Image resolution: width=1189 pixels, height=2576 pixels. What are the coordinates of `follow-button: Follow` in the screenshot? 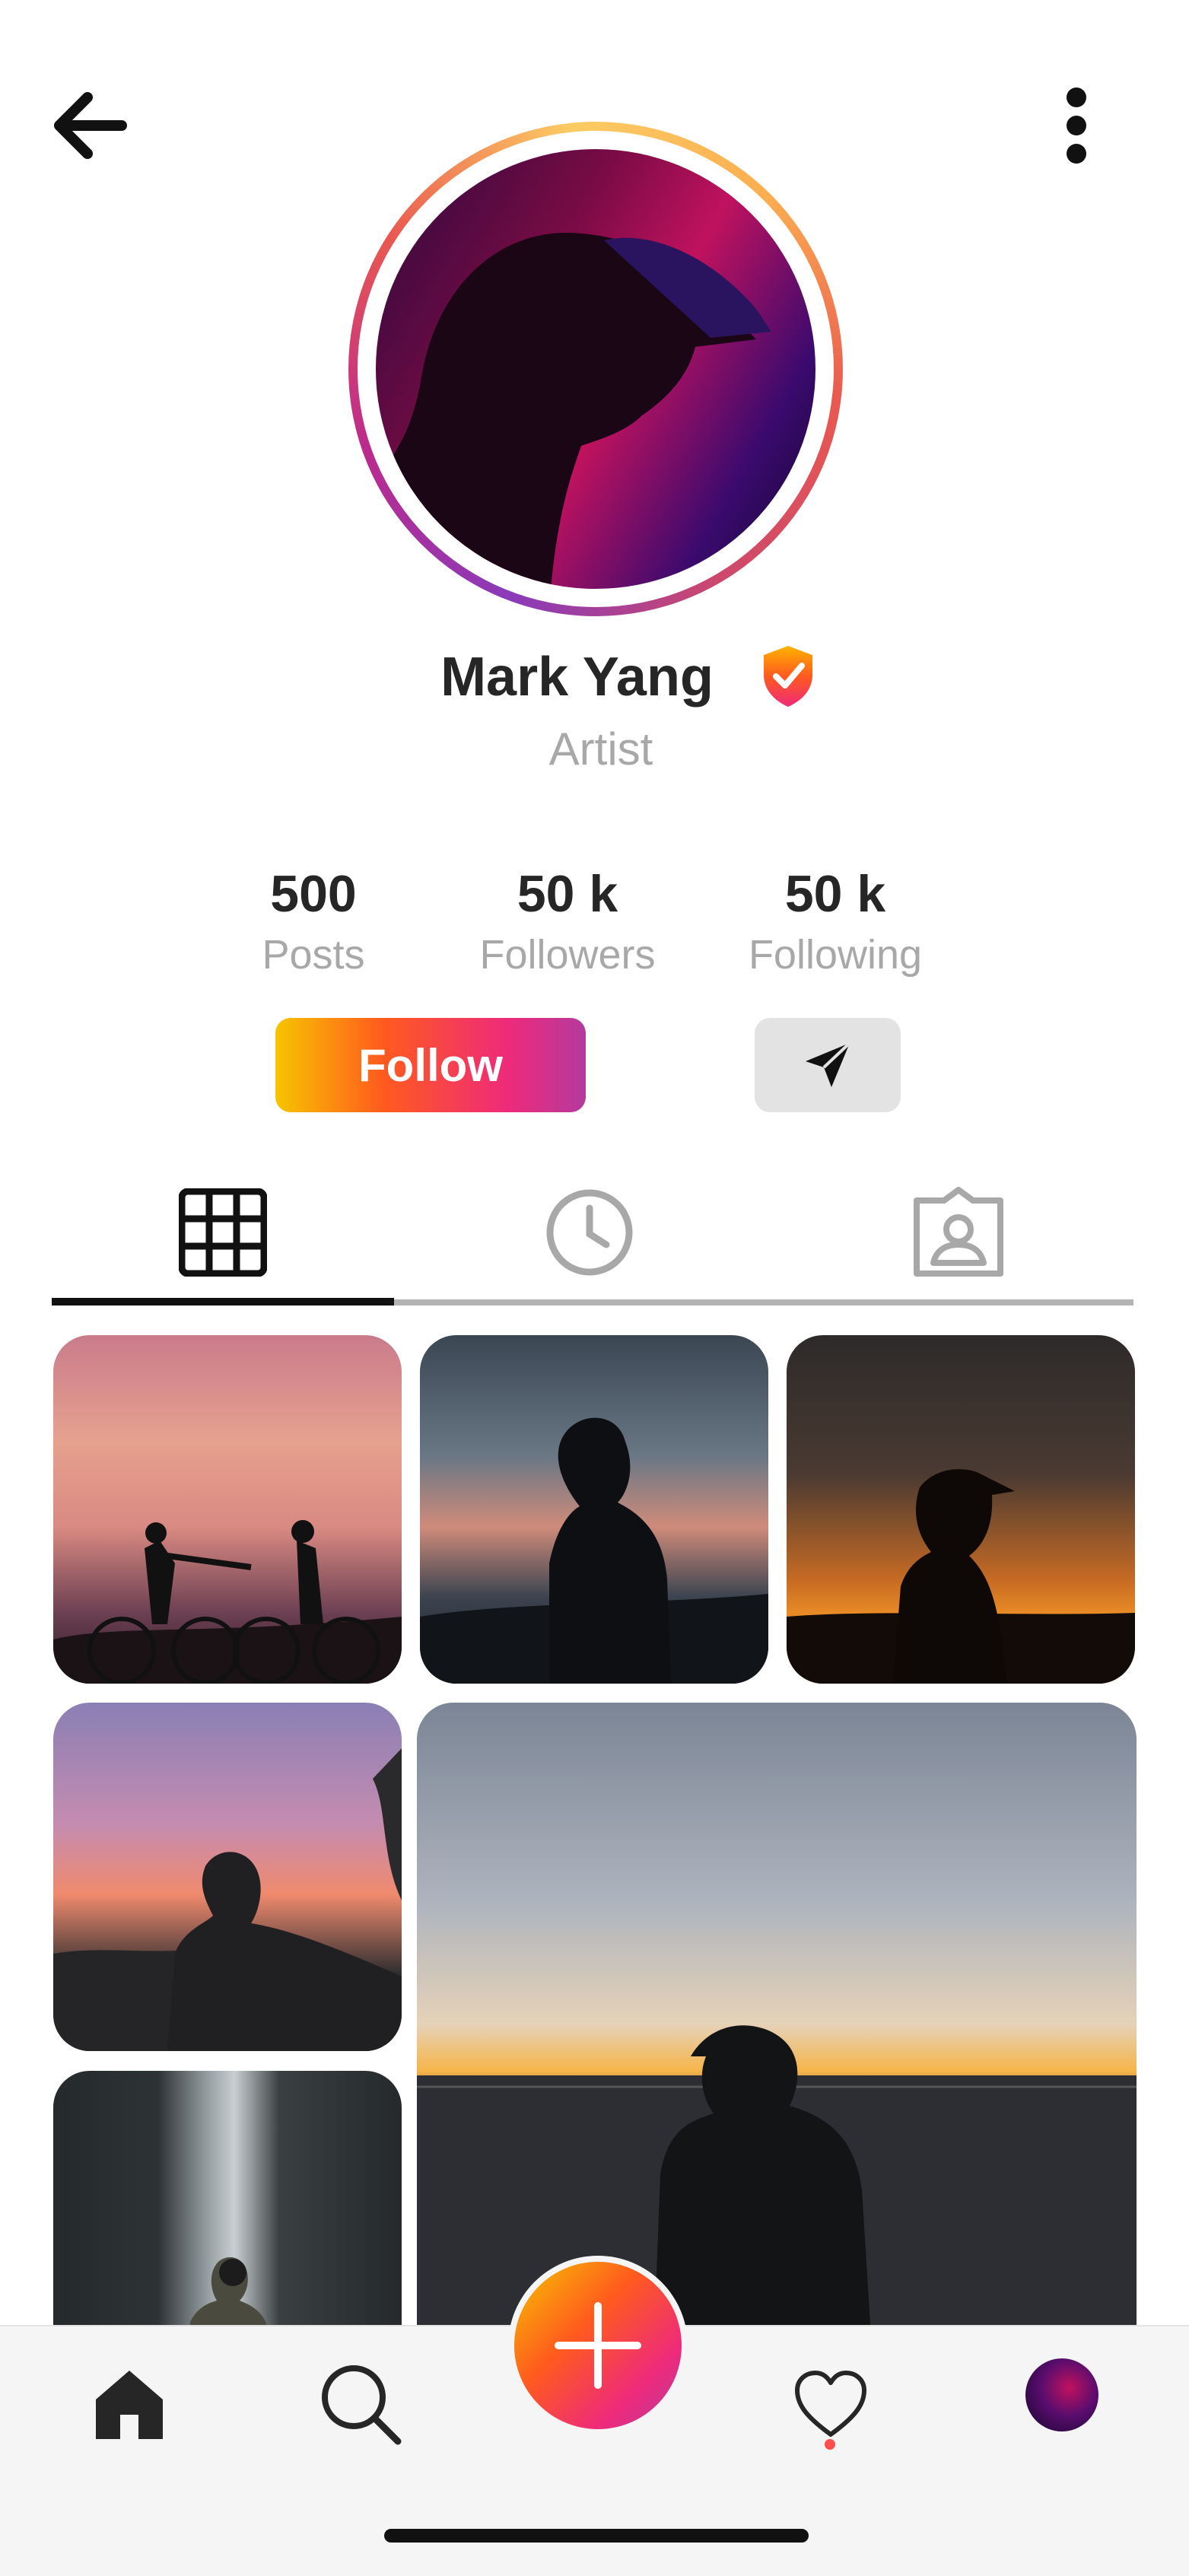 It's located at (431, 1065).